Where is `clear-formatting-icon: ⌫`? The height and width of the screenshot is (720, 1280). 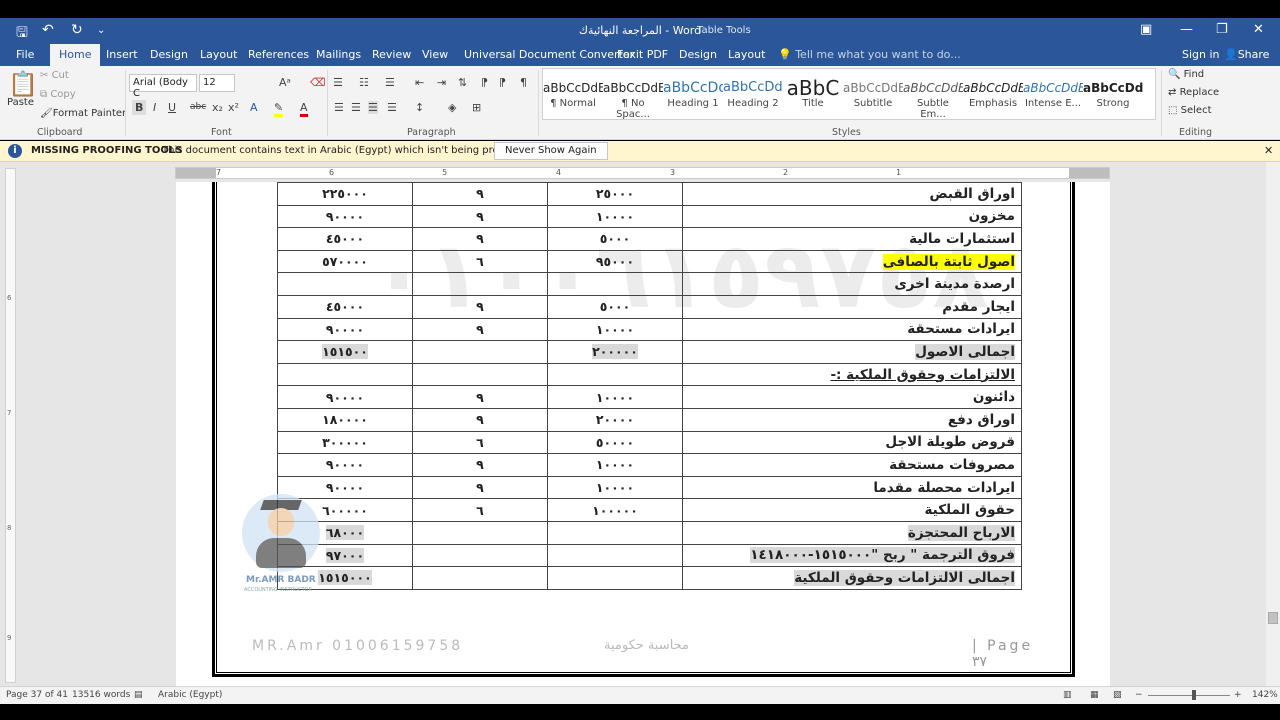
clear-formatting-icon: ⌫ is located at coordinates (318, 82).